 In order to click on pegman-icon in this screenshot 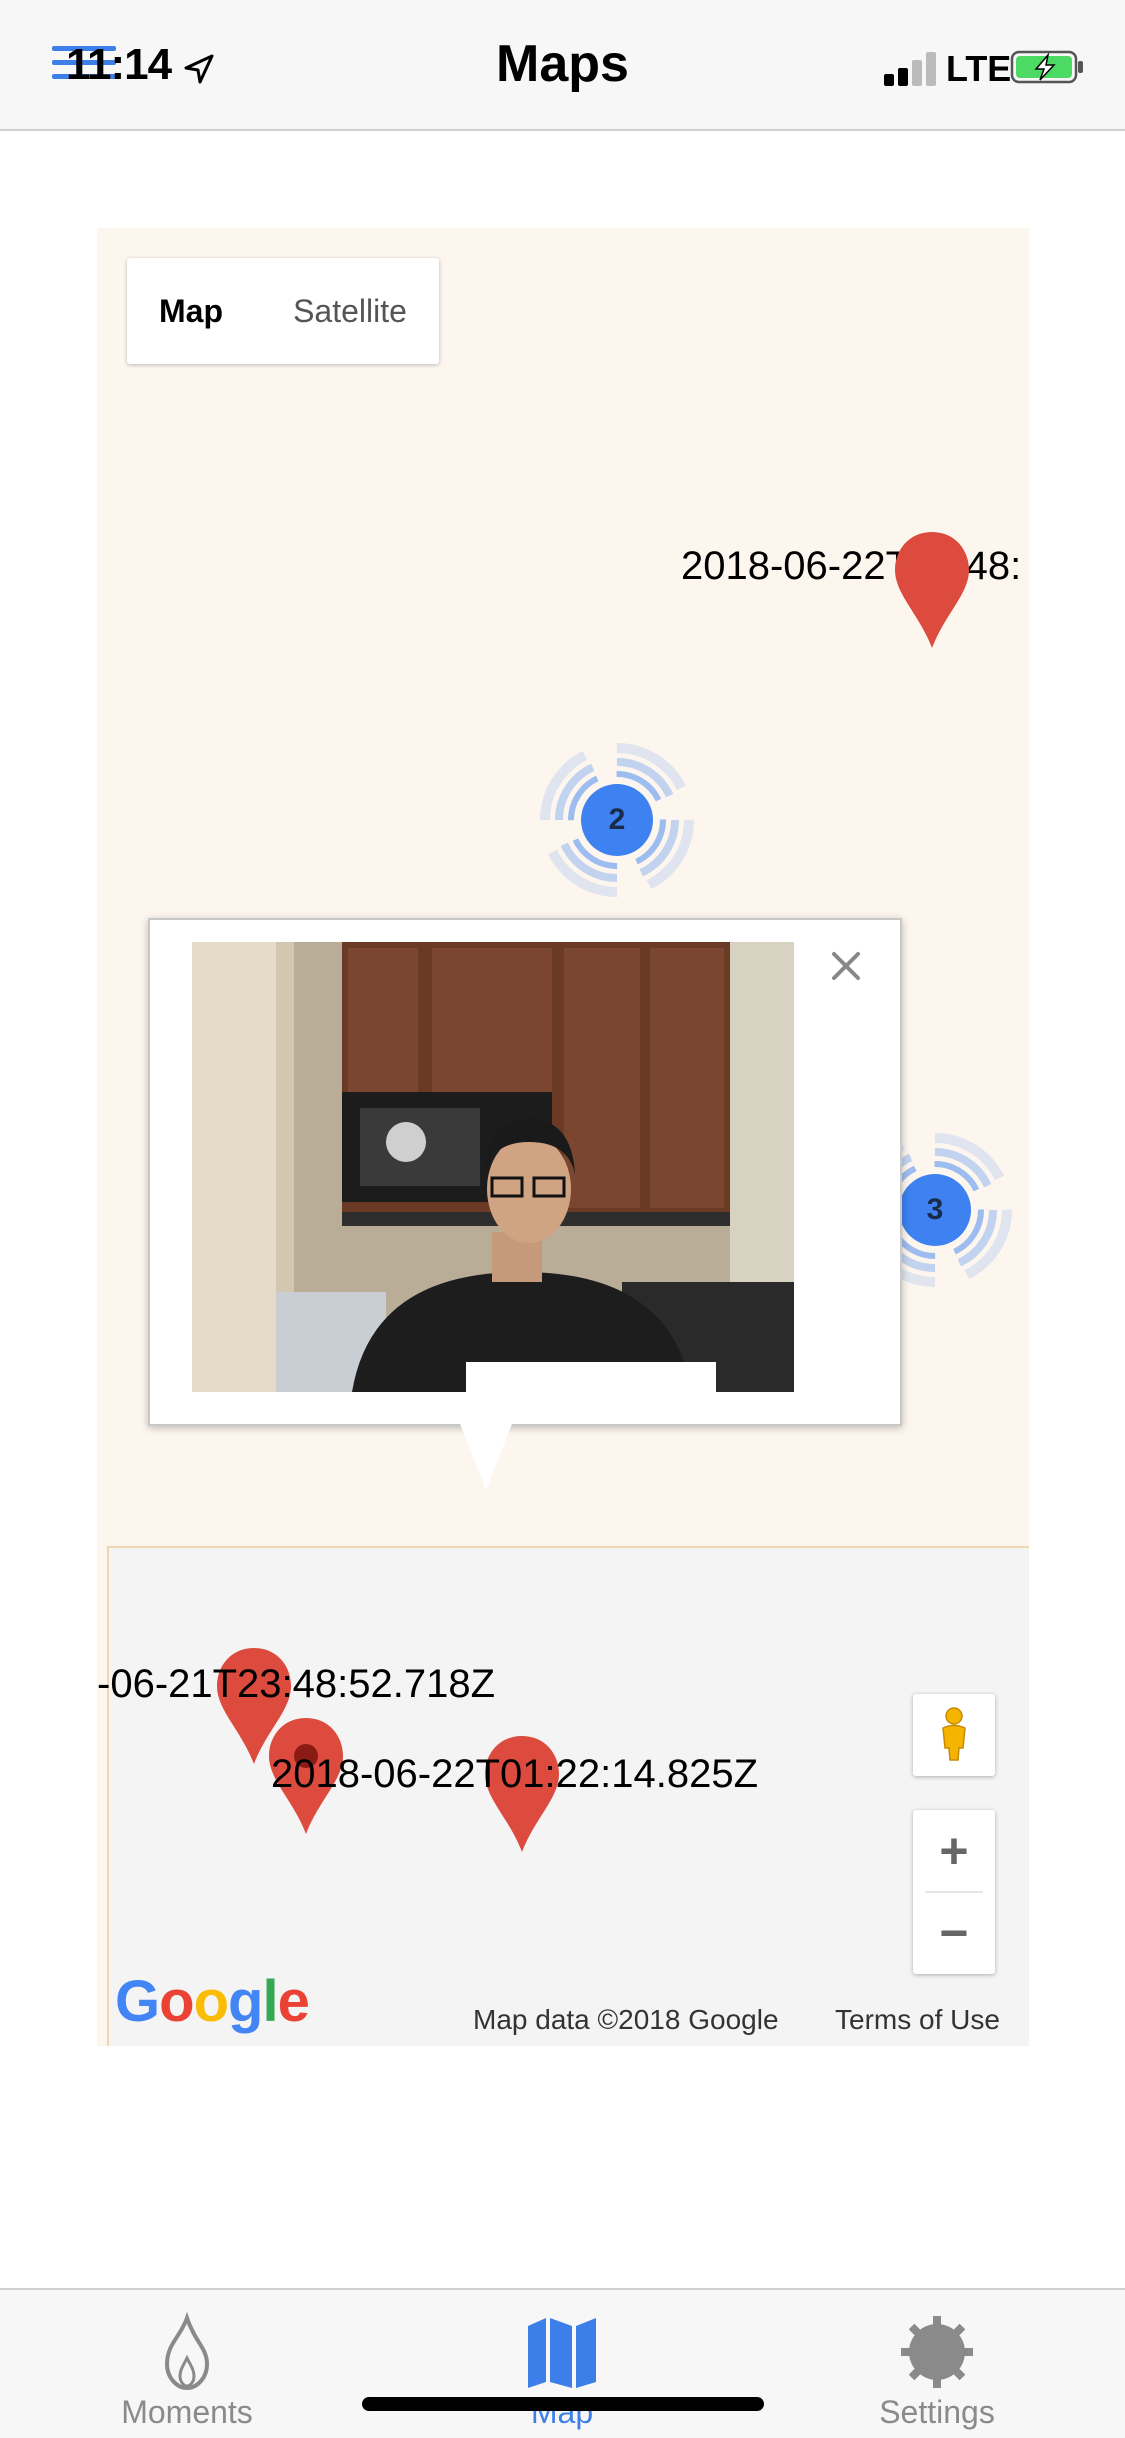, I will do `click(954, 1734)`.